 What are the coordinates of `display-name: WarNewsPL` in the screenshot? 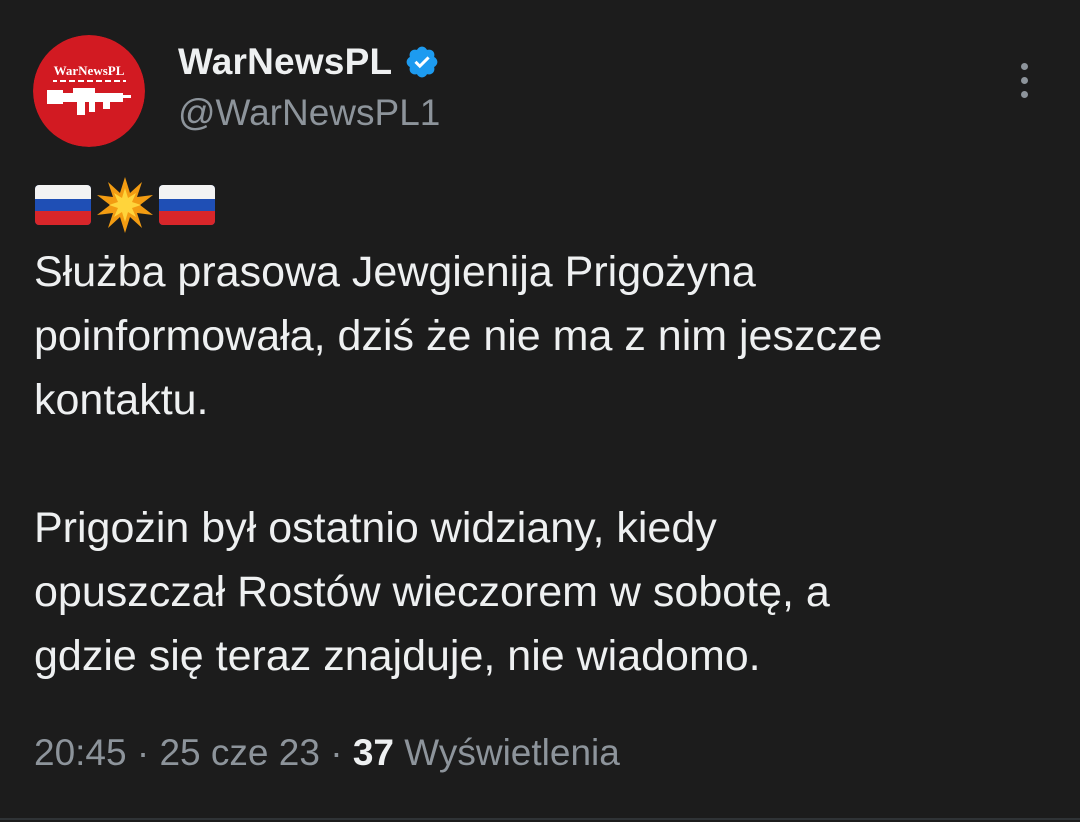 It's located at (285, 62).